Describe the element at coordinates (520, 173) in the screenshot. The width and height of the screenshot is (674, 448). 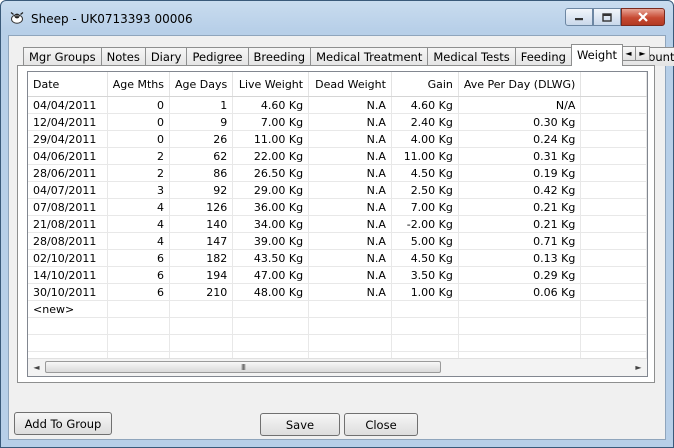
I see `cell-ave-per-day: 0.19 Kg` at that location.